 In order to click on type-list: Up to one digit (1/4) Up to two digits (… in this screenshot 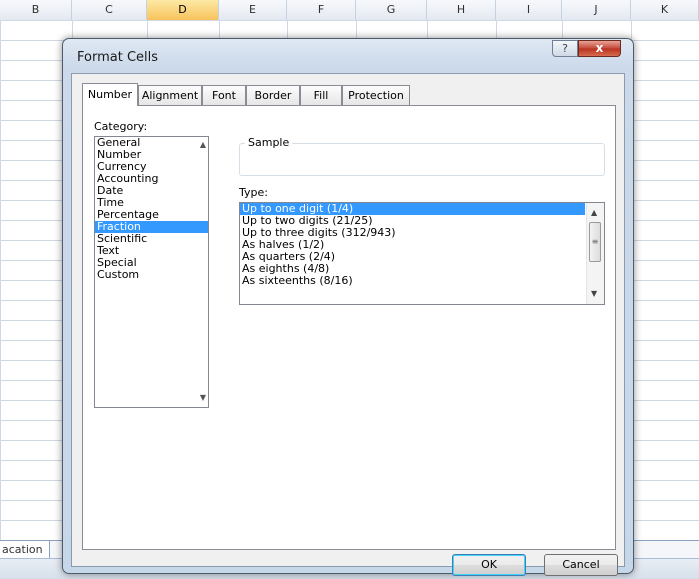, I will do `click(422, 253)`.